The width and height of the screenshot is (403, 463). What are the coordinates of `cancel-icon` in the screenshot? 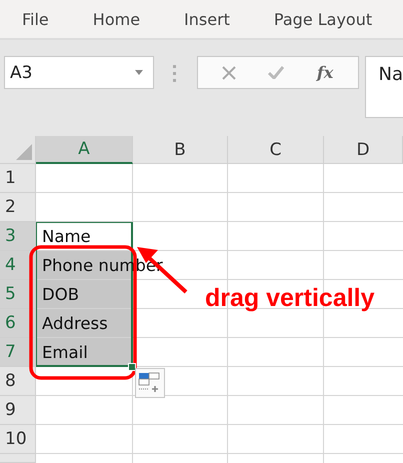 It's located at (229, 73).